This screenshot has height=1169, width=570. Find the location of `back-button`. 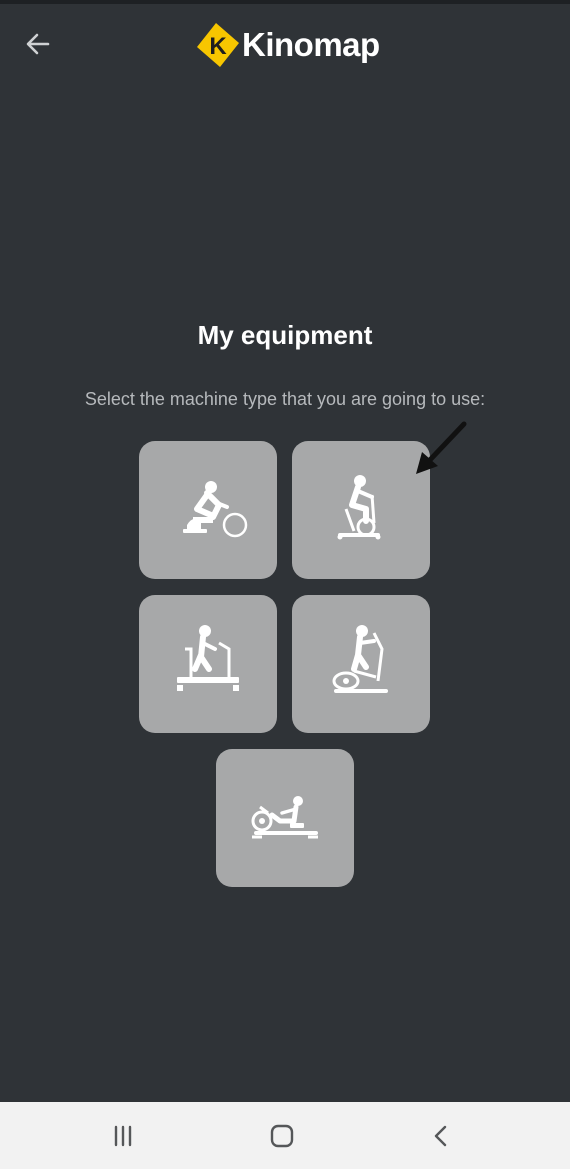

back-button is located at coordinates (38, 44).